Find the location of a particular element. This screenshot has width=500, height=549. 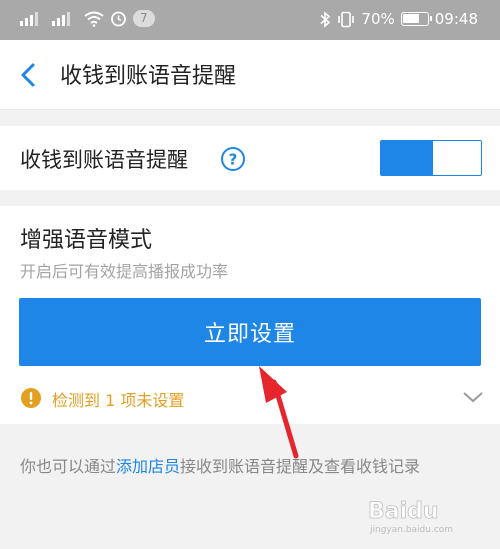

warning-icon is located at coordinates (31, 398).